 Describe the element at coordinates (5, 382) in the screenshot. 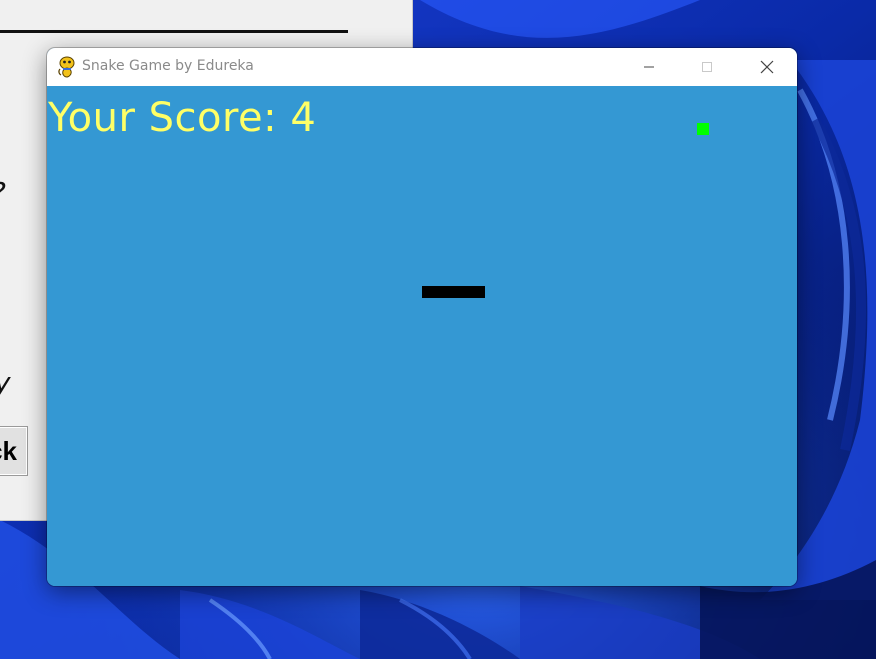

I see `background-text: y` at that location.